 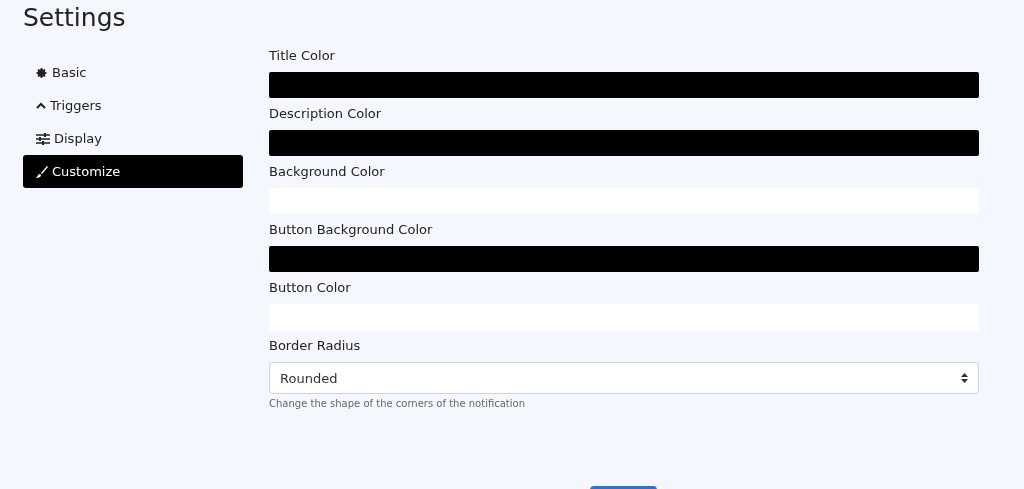 I want to click on sort-icon, so click(x=964, y=378).